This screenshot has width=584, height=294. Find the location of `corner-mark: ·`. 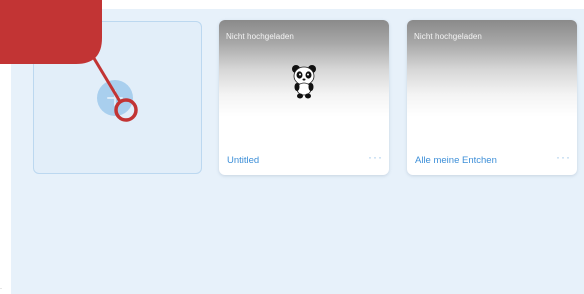

corner-mark: · is located at coordinates (1, 289).